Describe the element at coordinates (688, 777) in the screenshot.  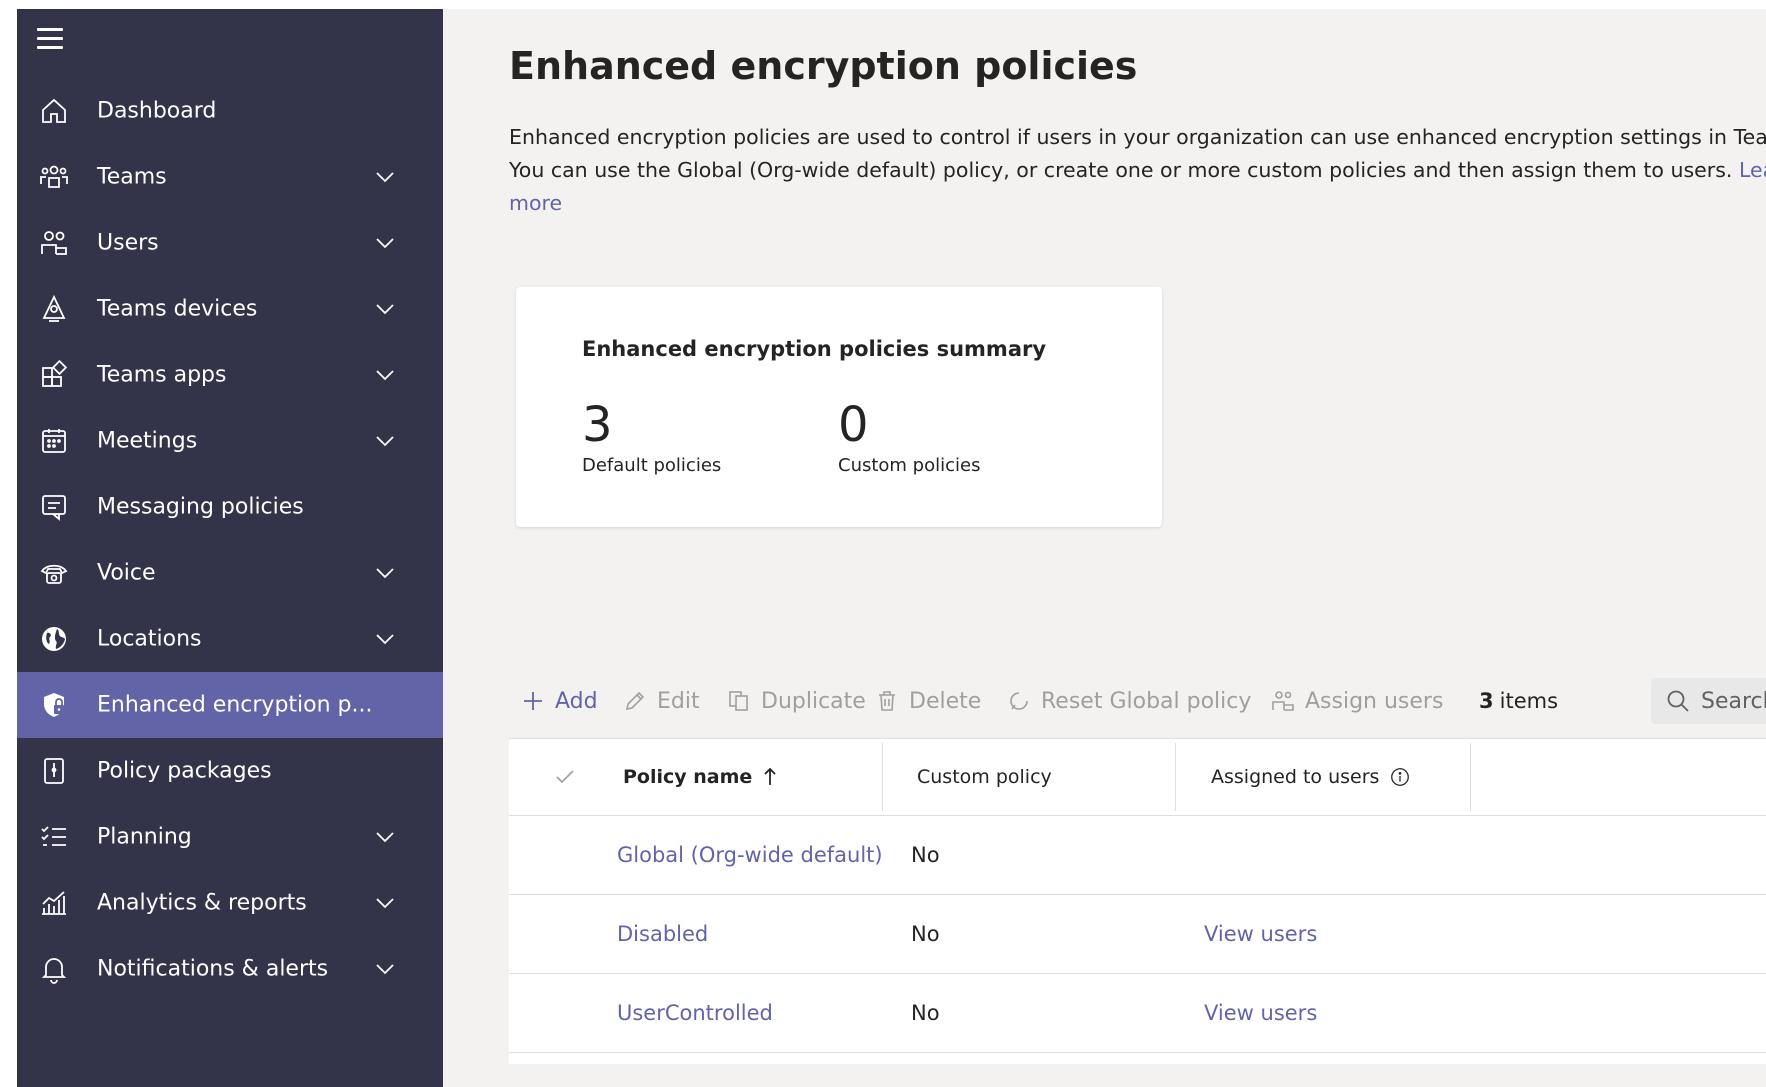
I see `policy-name-header-label: Policy name` at that location.